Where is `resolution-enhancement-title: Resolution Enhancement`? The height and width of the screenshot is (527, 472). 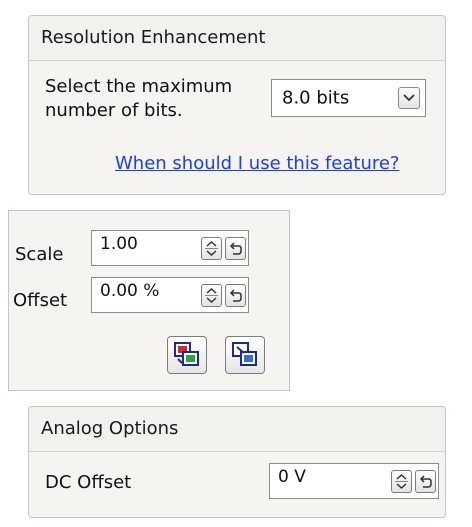
resolution-enhancement-title: Resolution Enhancement is located at coordinates (237, 38).